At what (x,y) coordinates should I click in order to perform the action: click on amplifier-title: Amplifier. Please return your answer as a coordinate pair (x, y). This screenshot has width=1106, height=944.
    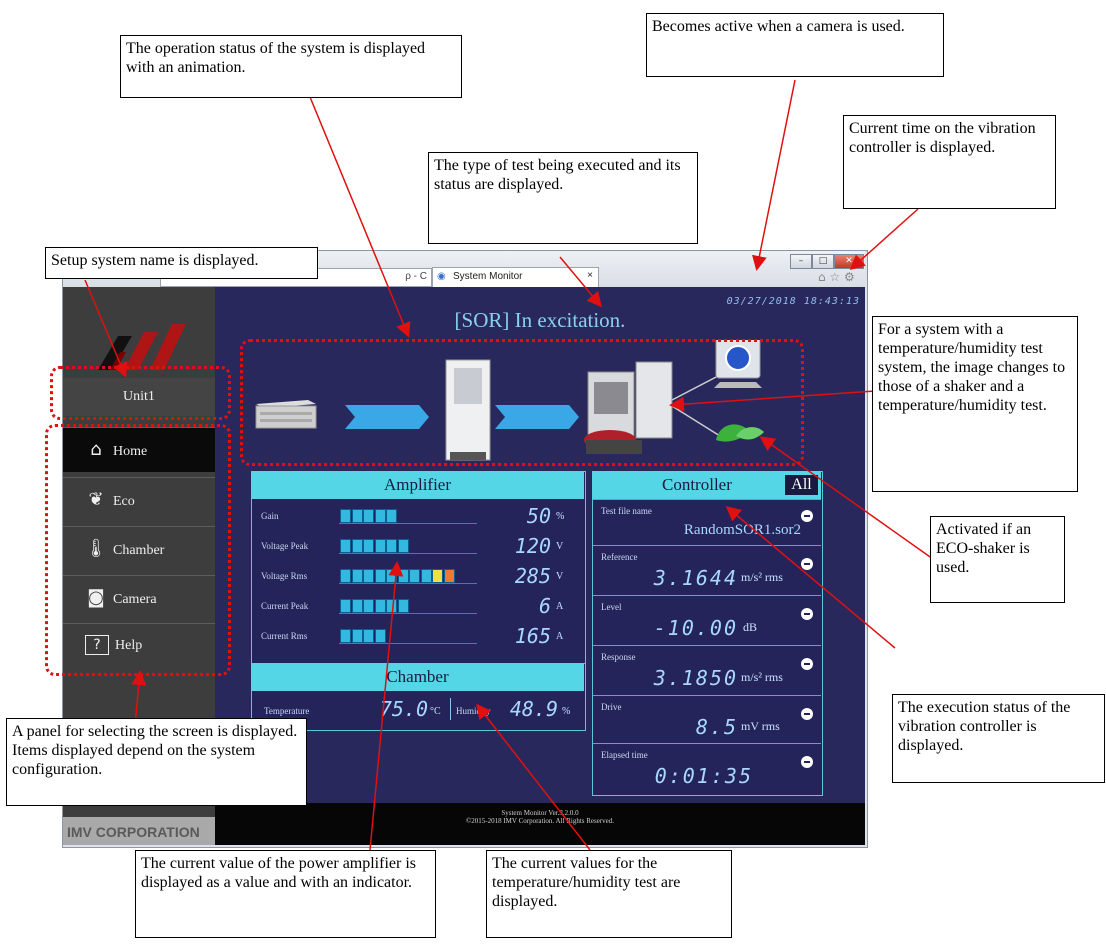
    Looking at the image, I should click on (417, 485).